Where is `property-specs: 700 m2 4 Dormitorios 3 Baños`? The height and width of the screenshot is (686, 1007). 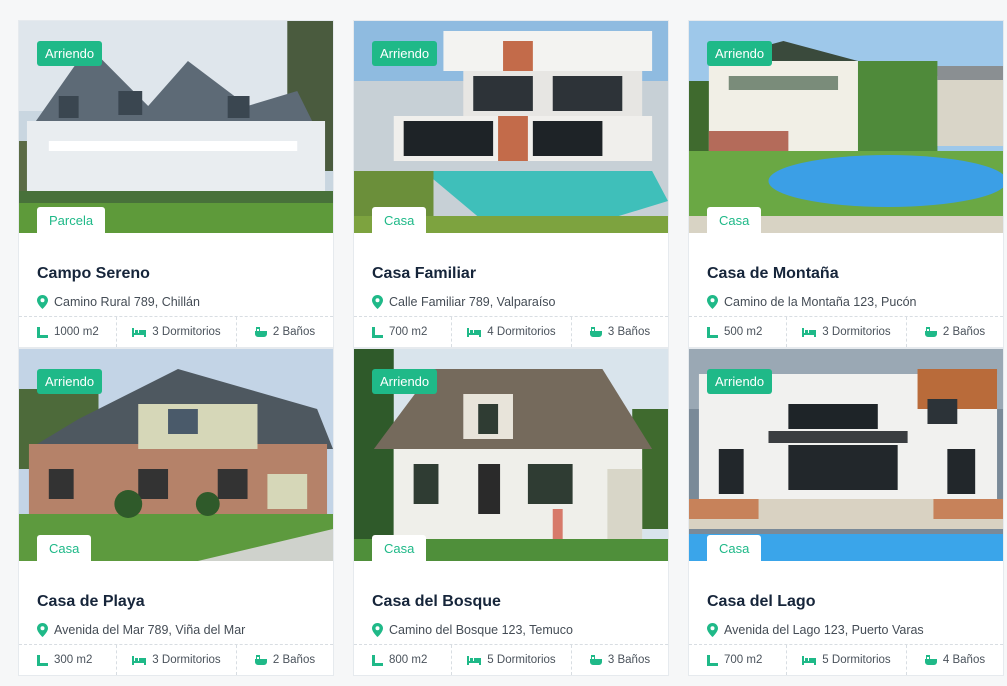
property-specs: 700 m2 4 Dormitorios 3 Baños is located at coordinates (511, 331).